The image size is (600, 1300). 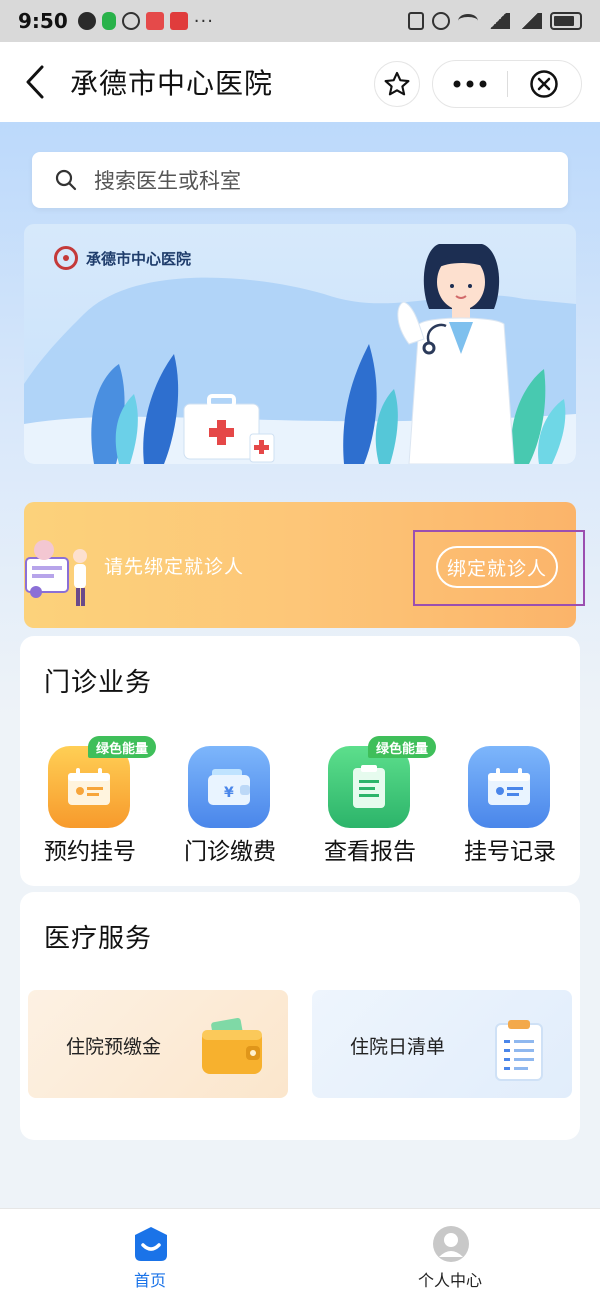 What do you see at coordinates (230, 852) in the screenshot?
I see `service-label: 门诊缴费` at bounding box center [230, 852].